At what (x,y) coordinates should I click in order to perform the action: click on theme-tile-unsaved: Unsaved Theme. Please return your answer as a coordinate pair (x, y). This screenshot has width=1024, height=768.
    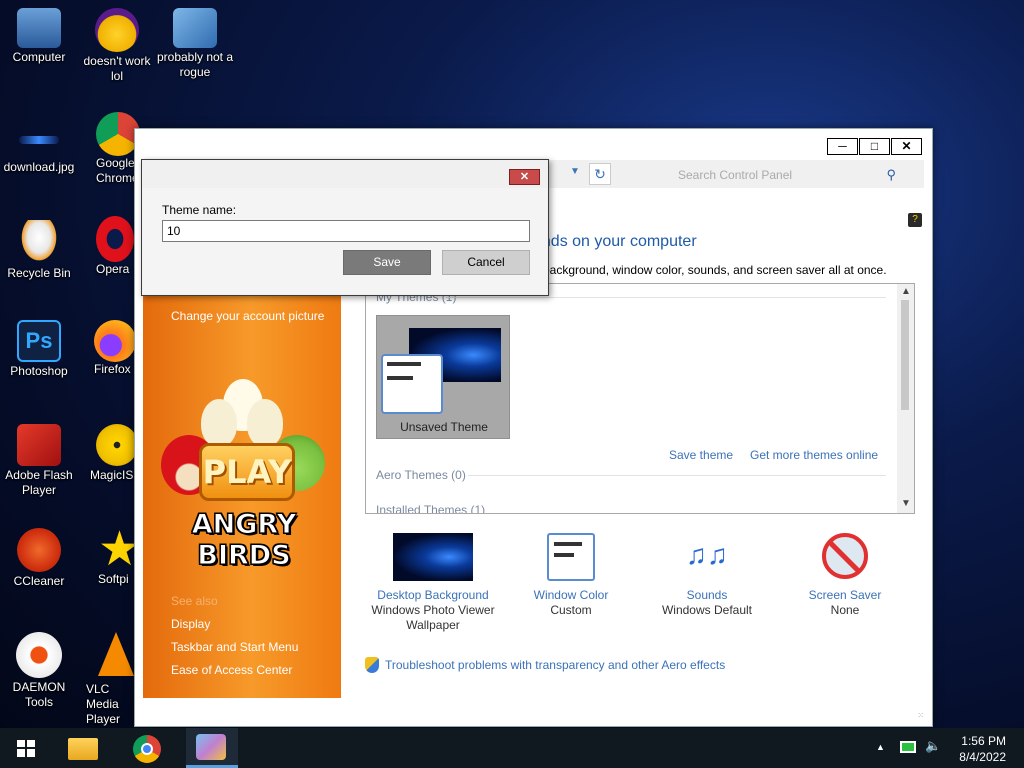
    Looking at the image, I should click on (443, 377).